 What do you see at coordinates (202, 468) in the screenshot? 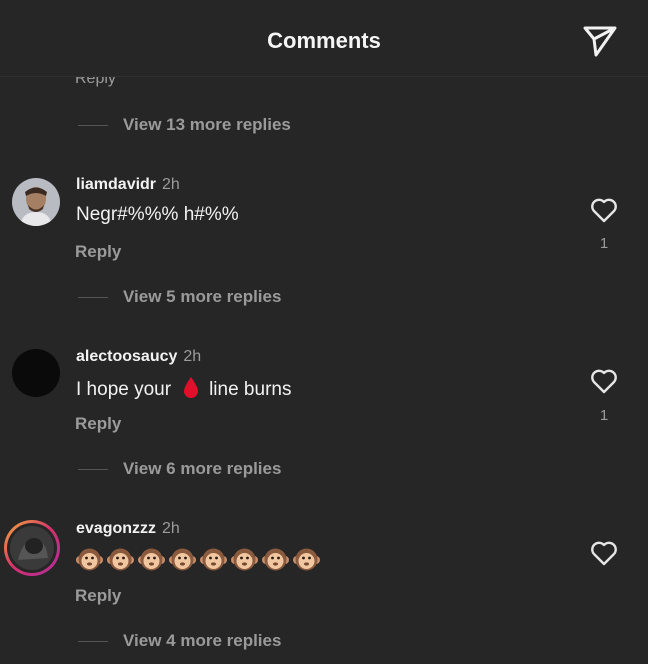
I see `view-more-label: View 6 more replies` at bounding box center [202, 468].